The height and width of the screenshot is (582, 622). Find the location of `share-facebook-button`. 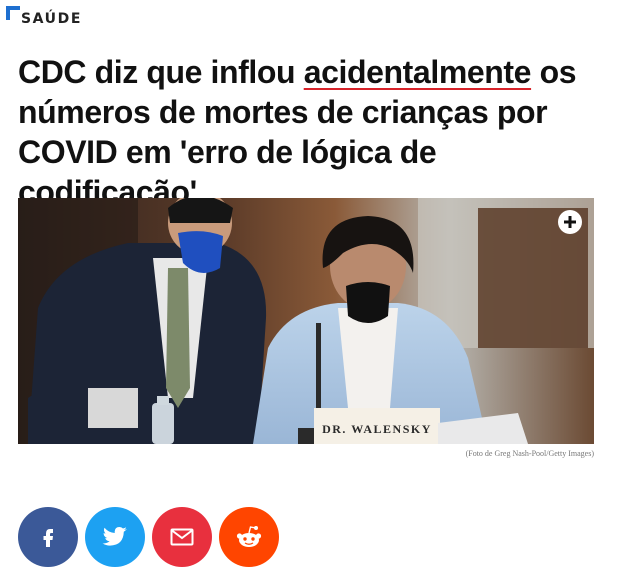

share-facebook-button is located at coordinates (48, 537).